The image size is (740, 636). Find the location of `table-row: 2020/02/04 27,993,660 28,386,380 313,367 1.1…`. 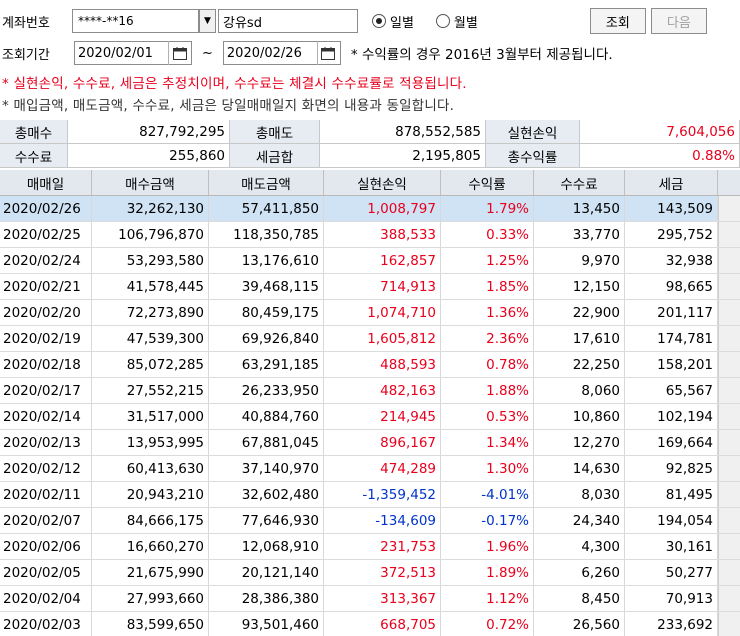

table-row: 2020/02/04 27,993,660 28,386,380 313,367 1.1… is located at coordinates (370, 599).